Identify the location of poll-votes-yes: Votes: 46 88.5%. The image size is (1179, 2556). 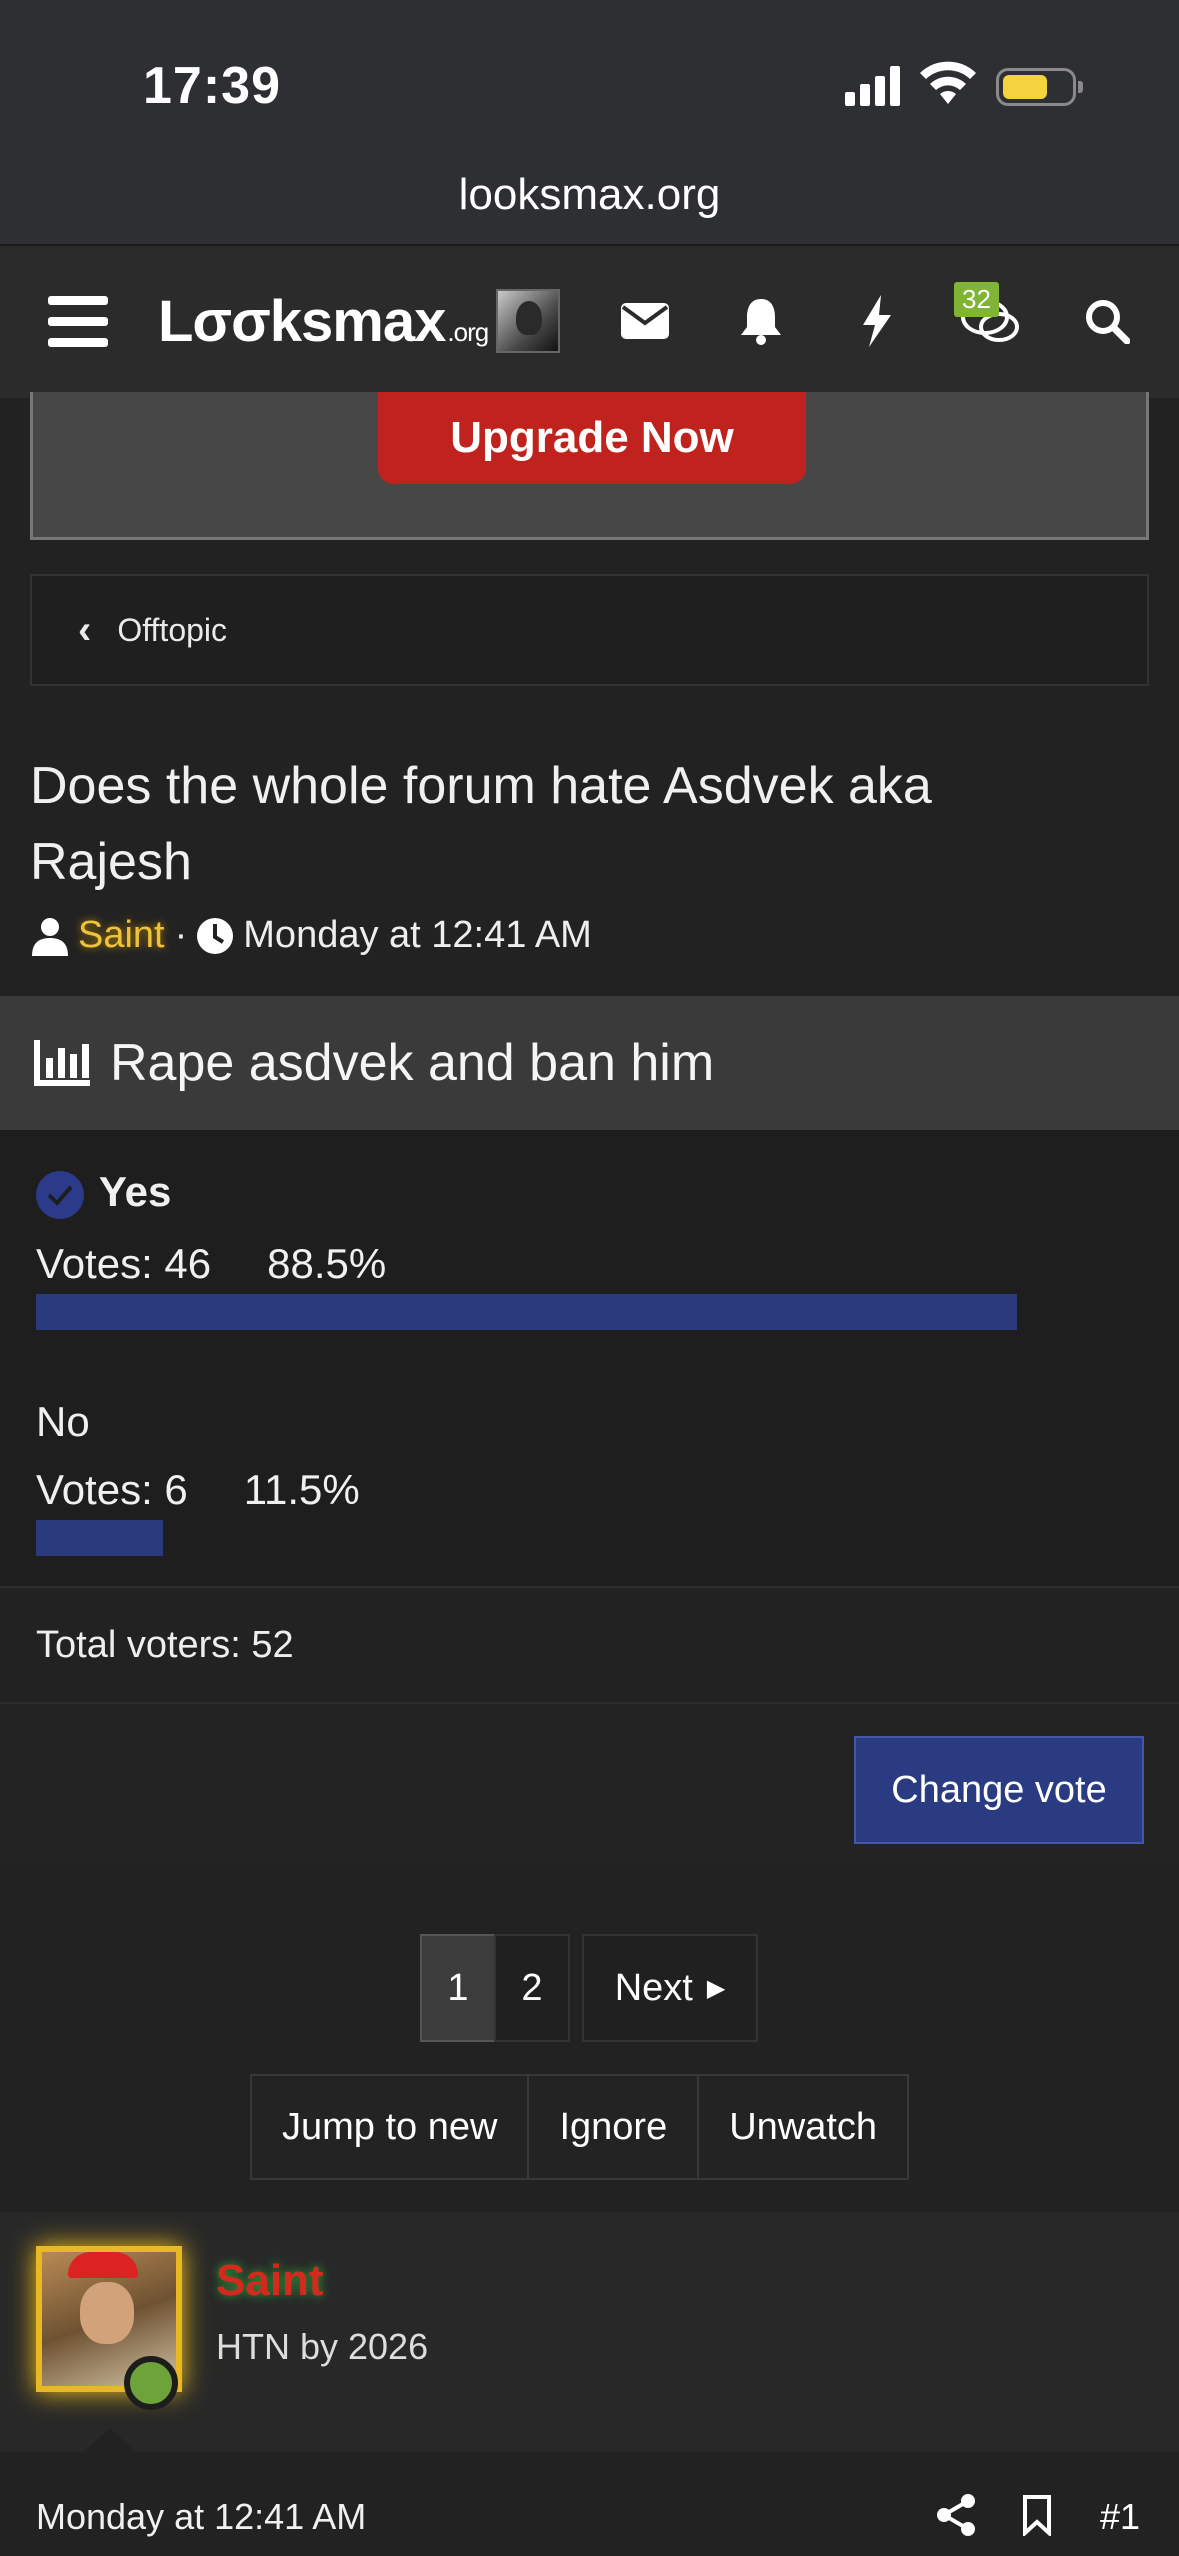
(211, 1263).